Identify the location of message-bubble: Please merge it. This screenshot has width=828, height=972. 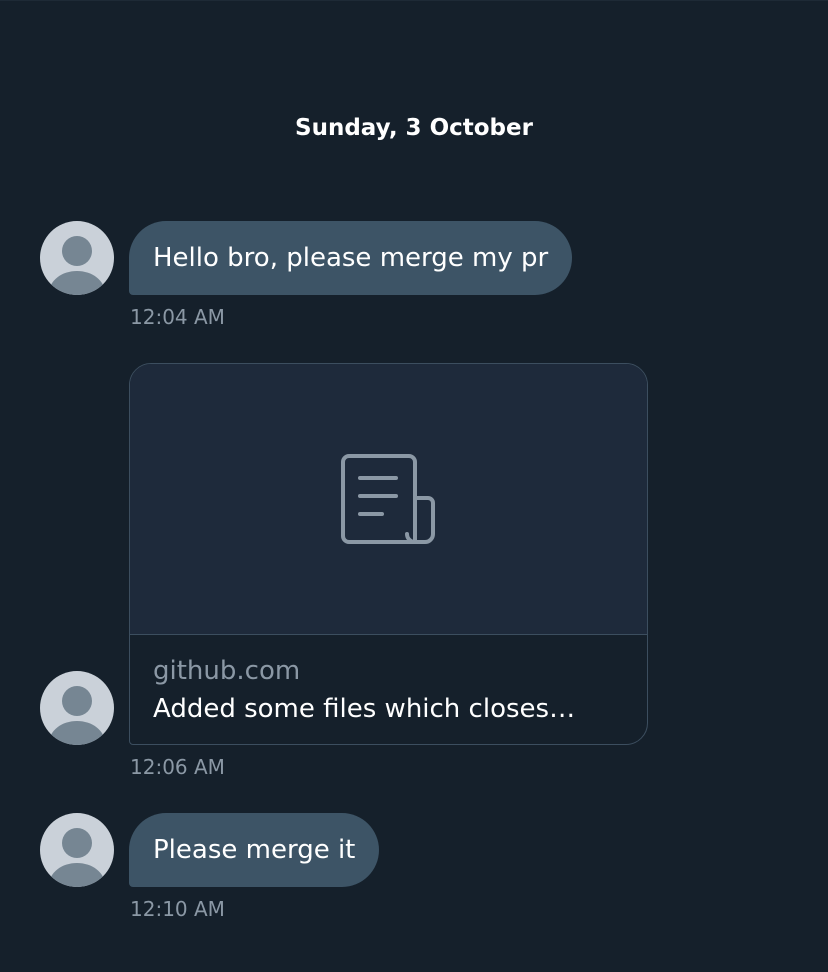
(254, 850).